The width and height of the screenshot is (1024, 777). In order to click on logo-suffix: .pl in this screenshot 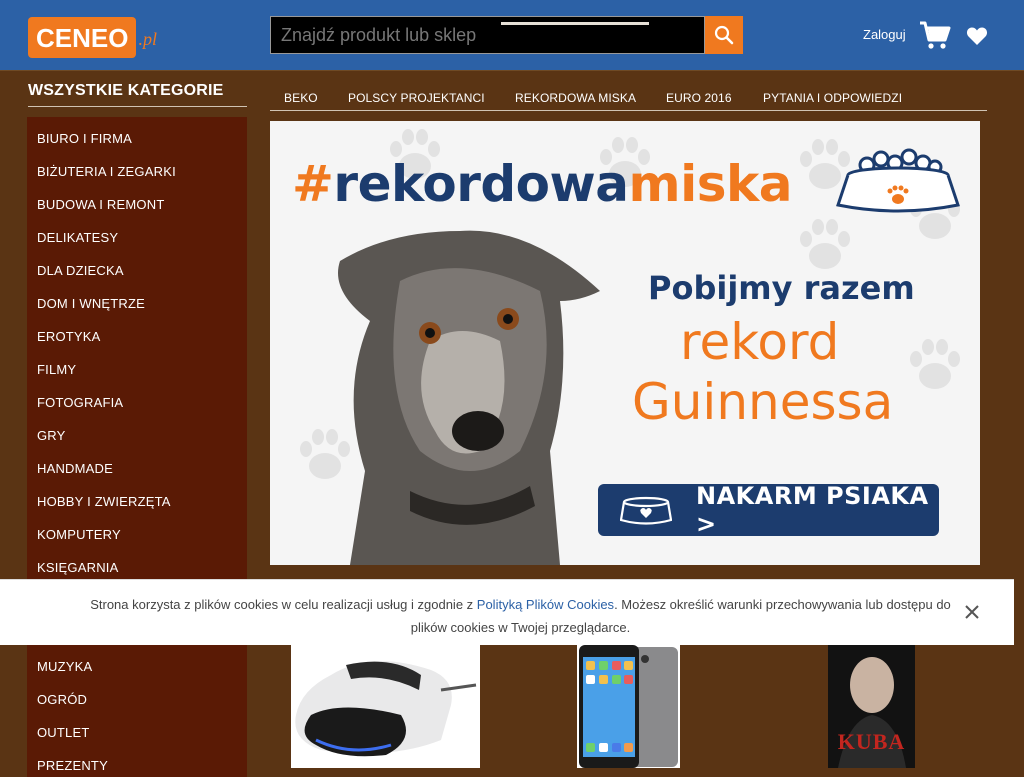, I will do `click(147, 39)`.